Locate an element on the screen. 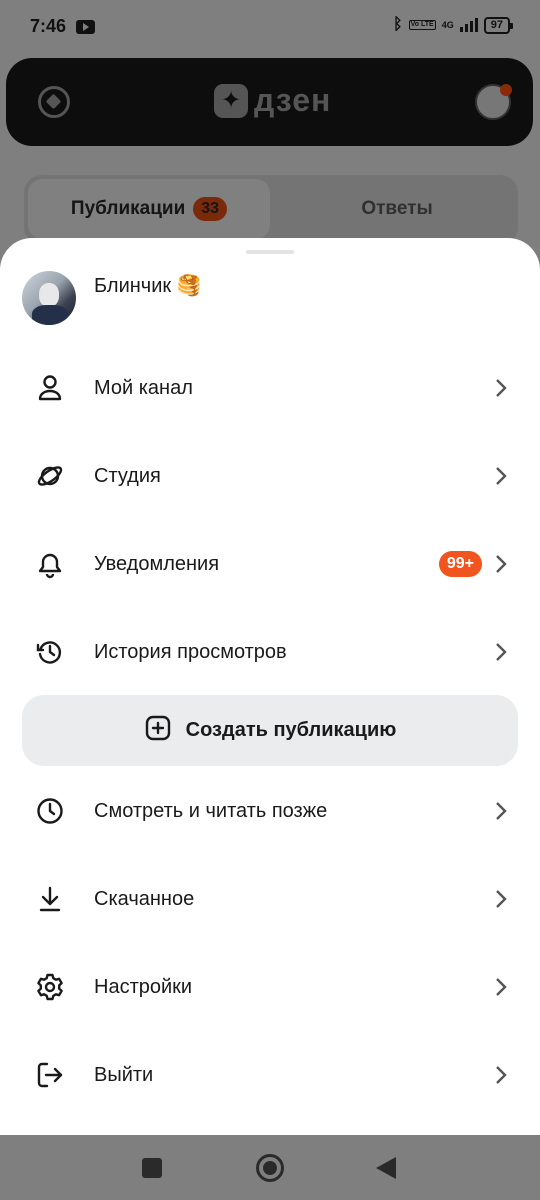 This screenshot has width=540, height=1200. volte-icon: Vo LTE is located at coordinates (422, 25).